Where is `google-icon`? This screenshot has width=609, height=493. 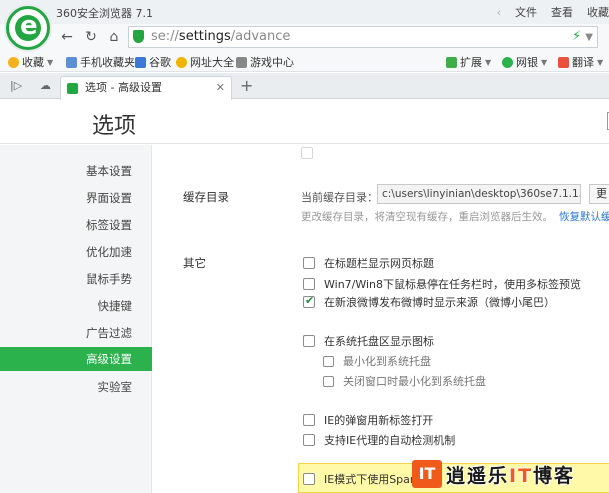
google-icon is located at coordinates (140, 62).